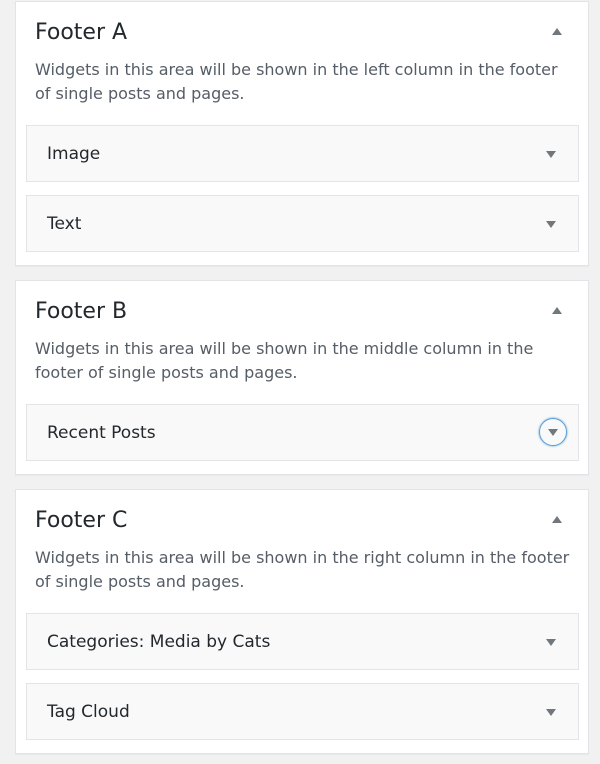  I want to click on widget-title-text: Image, so click(74, 154).